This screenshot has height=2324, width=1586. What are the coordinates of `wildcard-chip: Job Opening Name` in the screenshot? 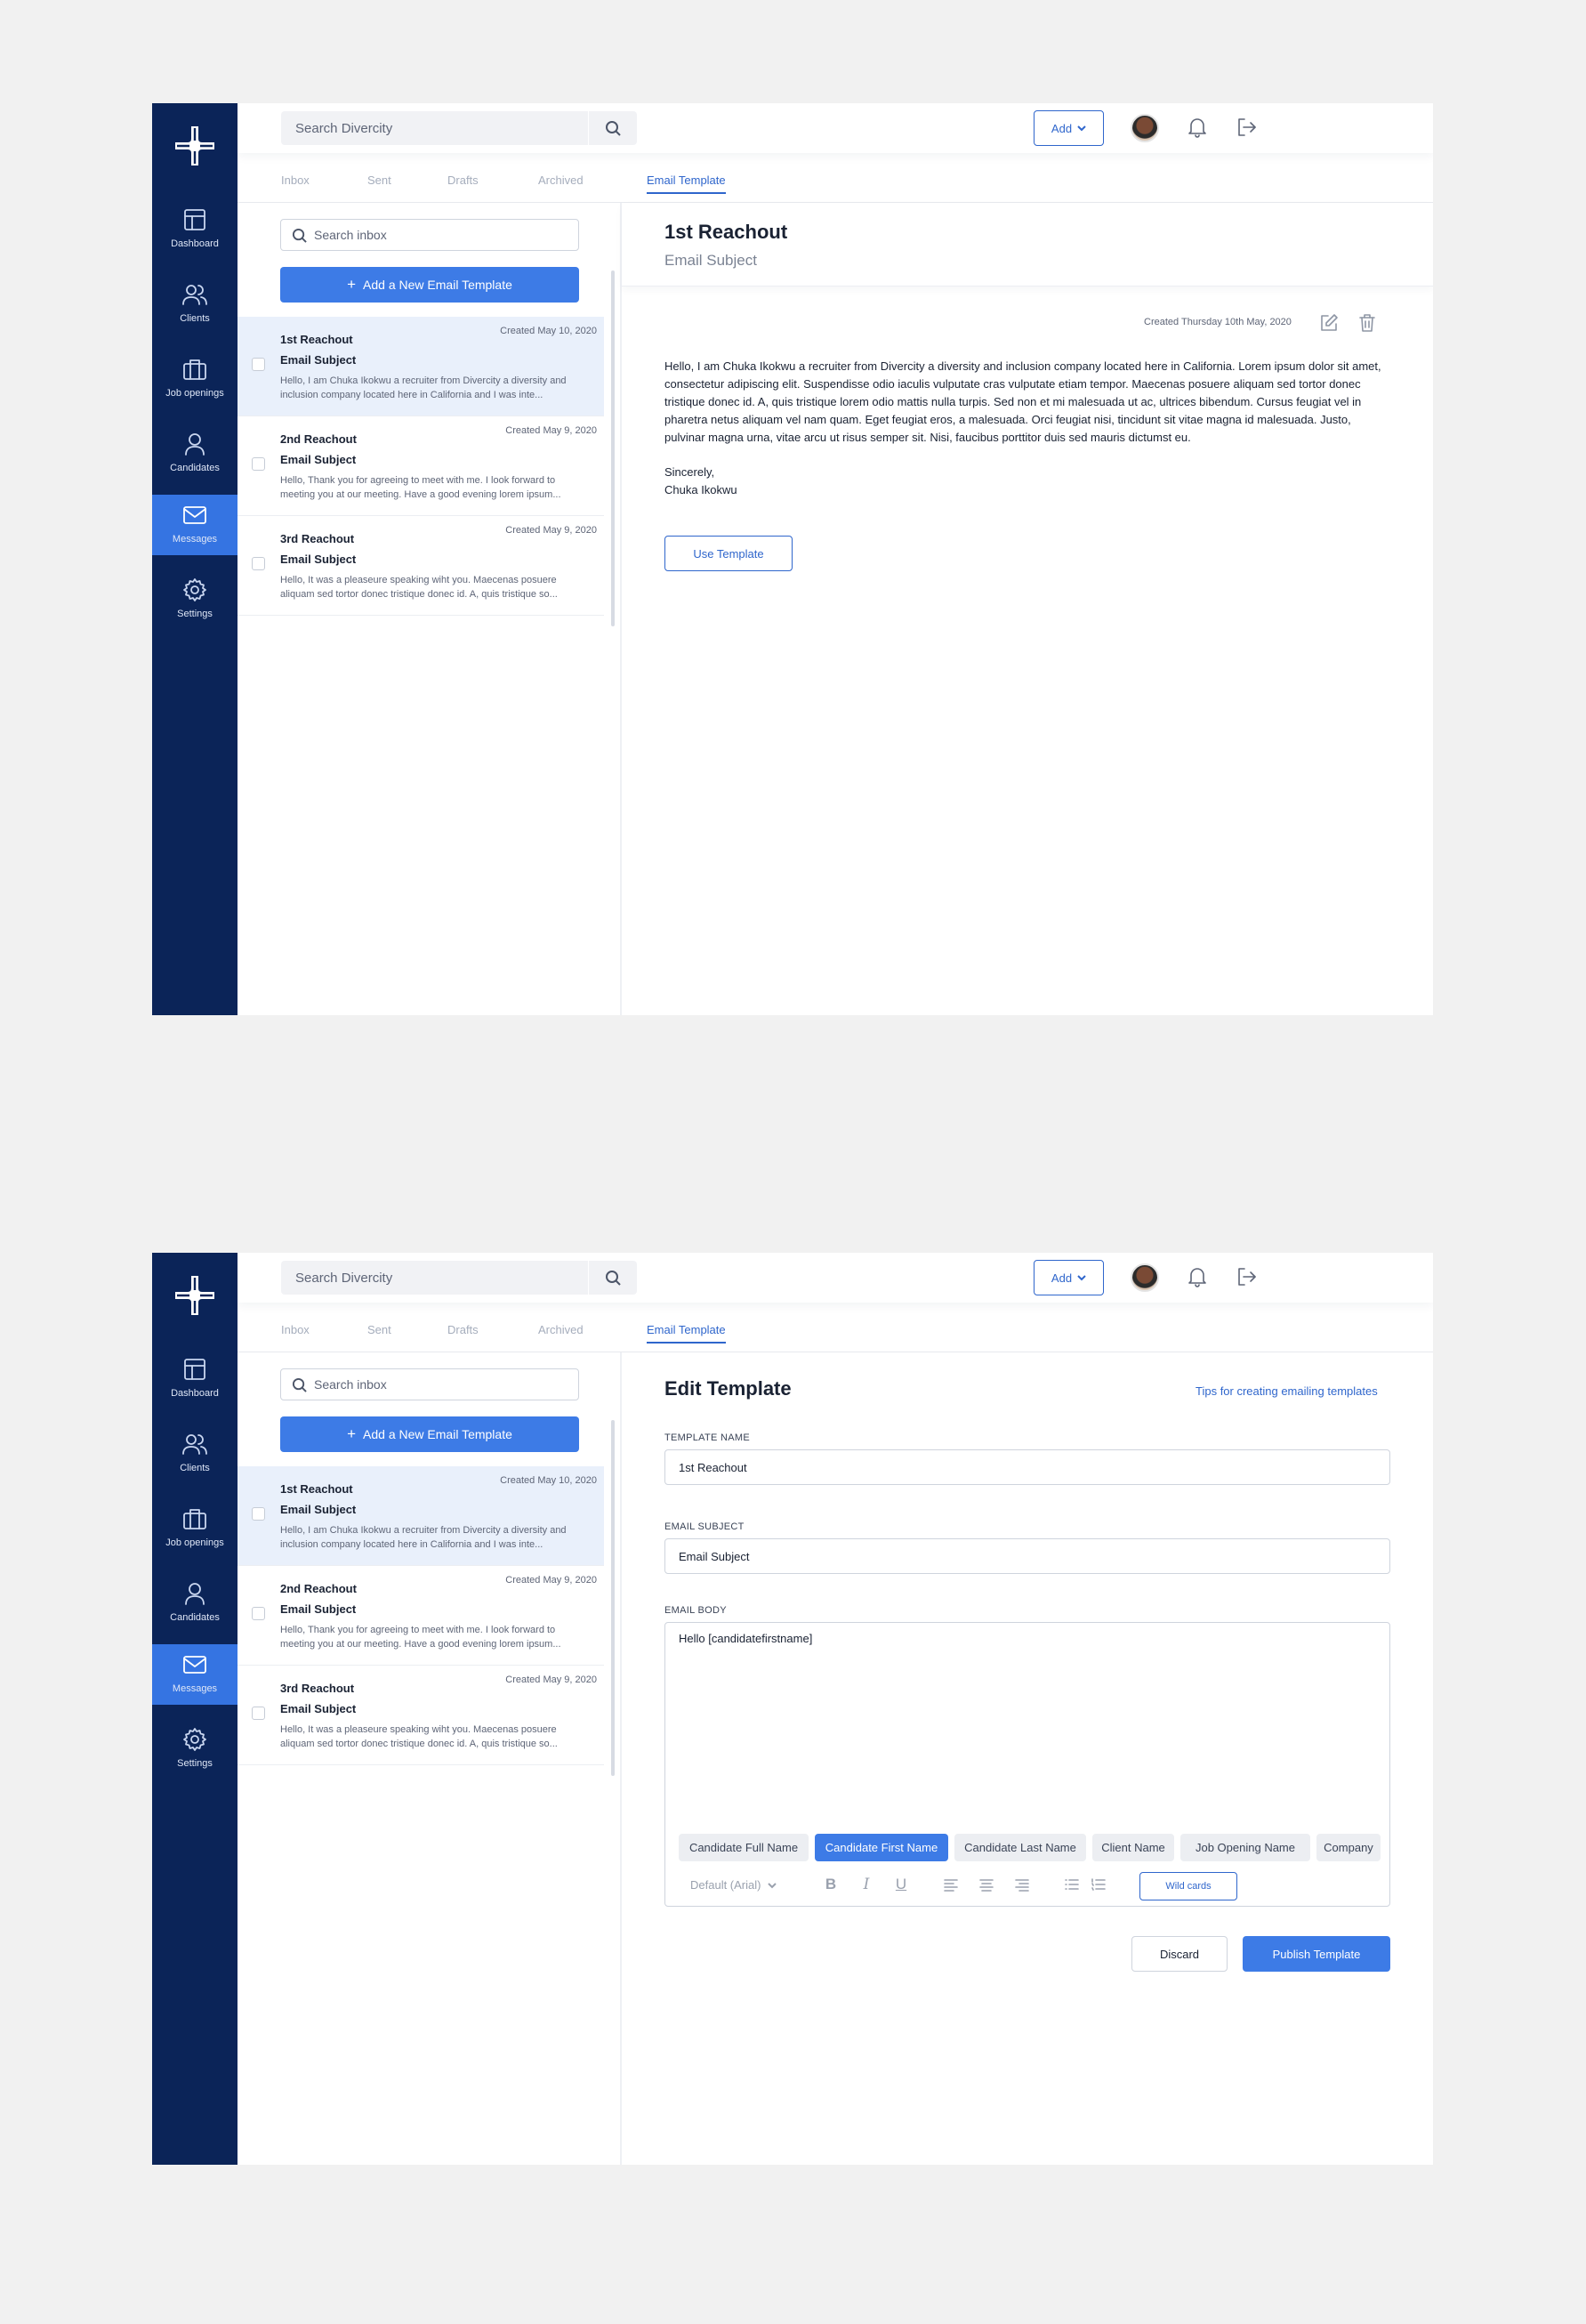 It's located at (1245, 1847).